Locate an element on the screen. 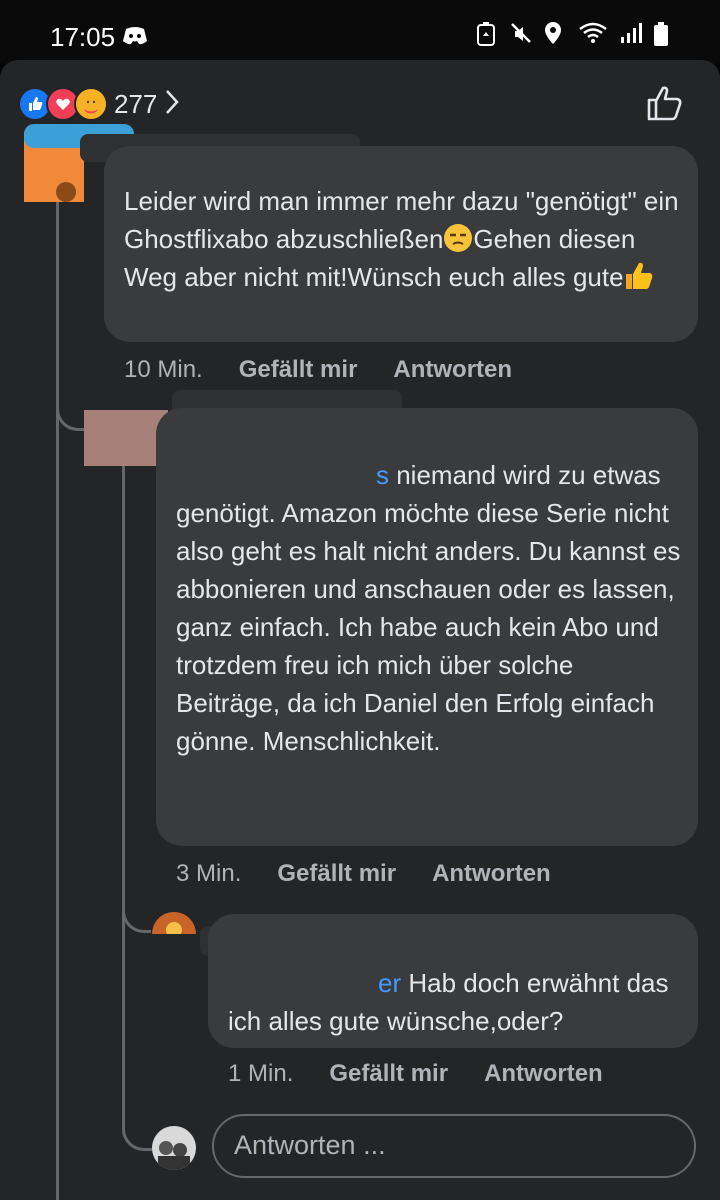 The image size is (720, 1200). battery-icon is located at coordinates (661, 34).